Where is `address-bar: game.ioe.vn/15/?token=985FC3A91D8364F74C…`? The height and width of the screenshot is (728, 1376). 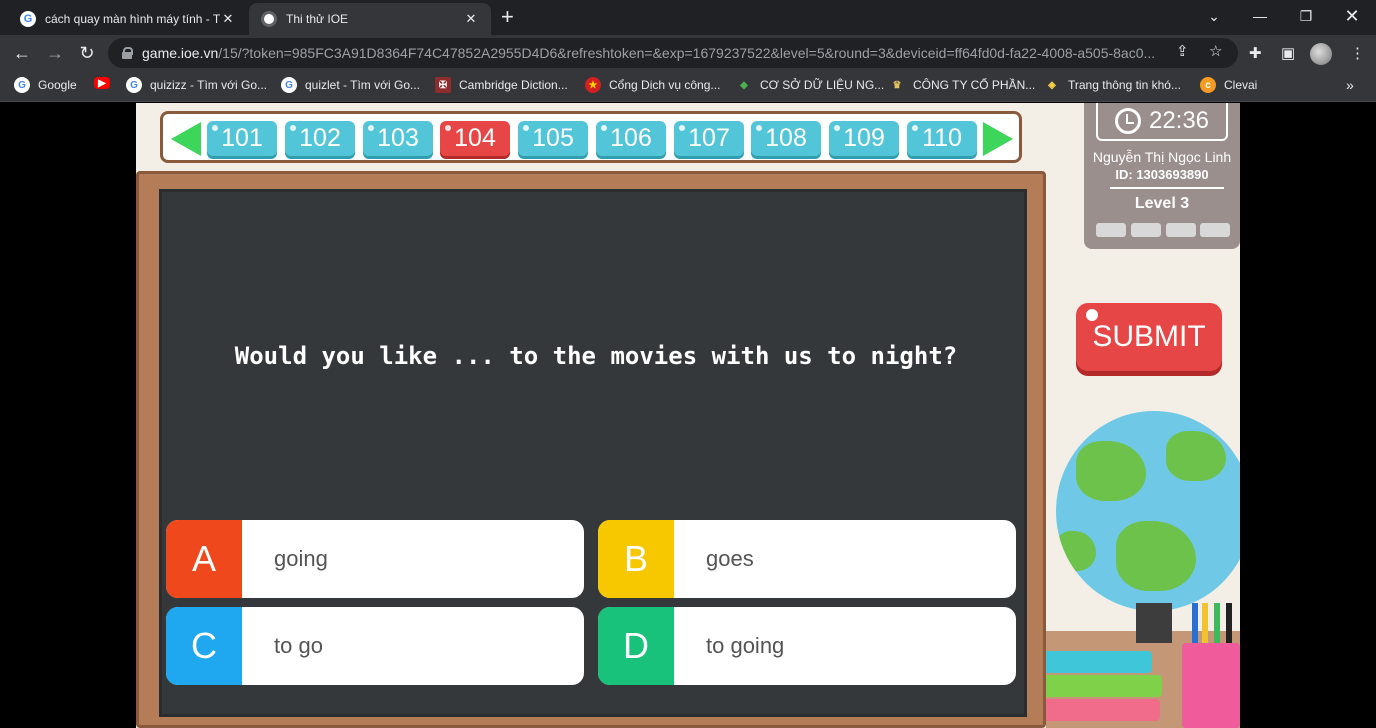
address-bar: game.ioe.vn/15/?token=985FC3A91D8364F74C… is located at coordinates (673, 53).